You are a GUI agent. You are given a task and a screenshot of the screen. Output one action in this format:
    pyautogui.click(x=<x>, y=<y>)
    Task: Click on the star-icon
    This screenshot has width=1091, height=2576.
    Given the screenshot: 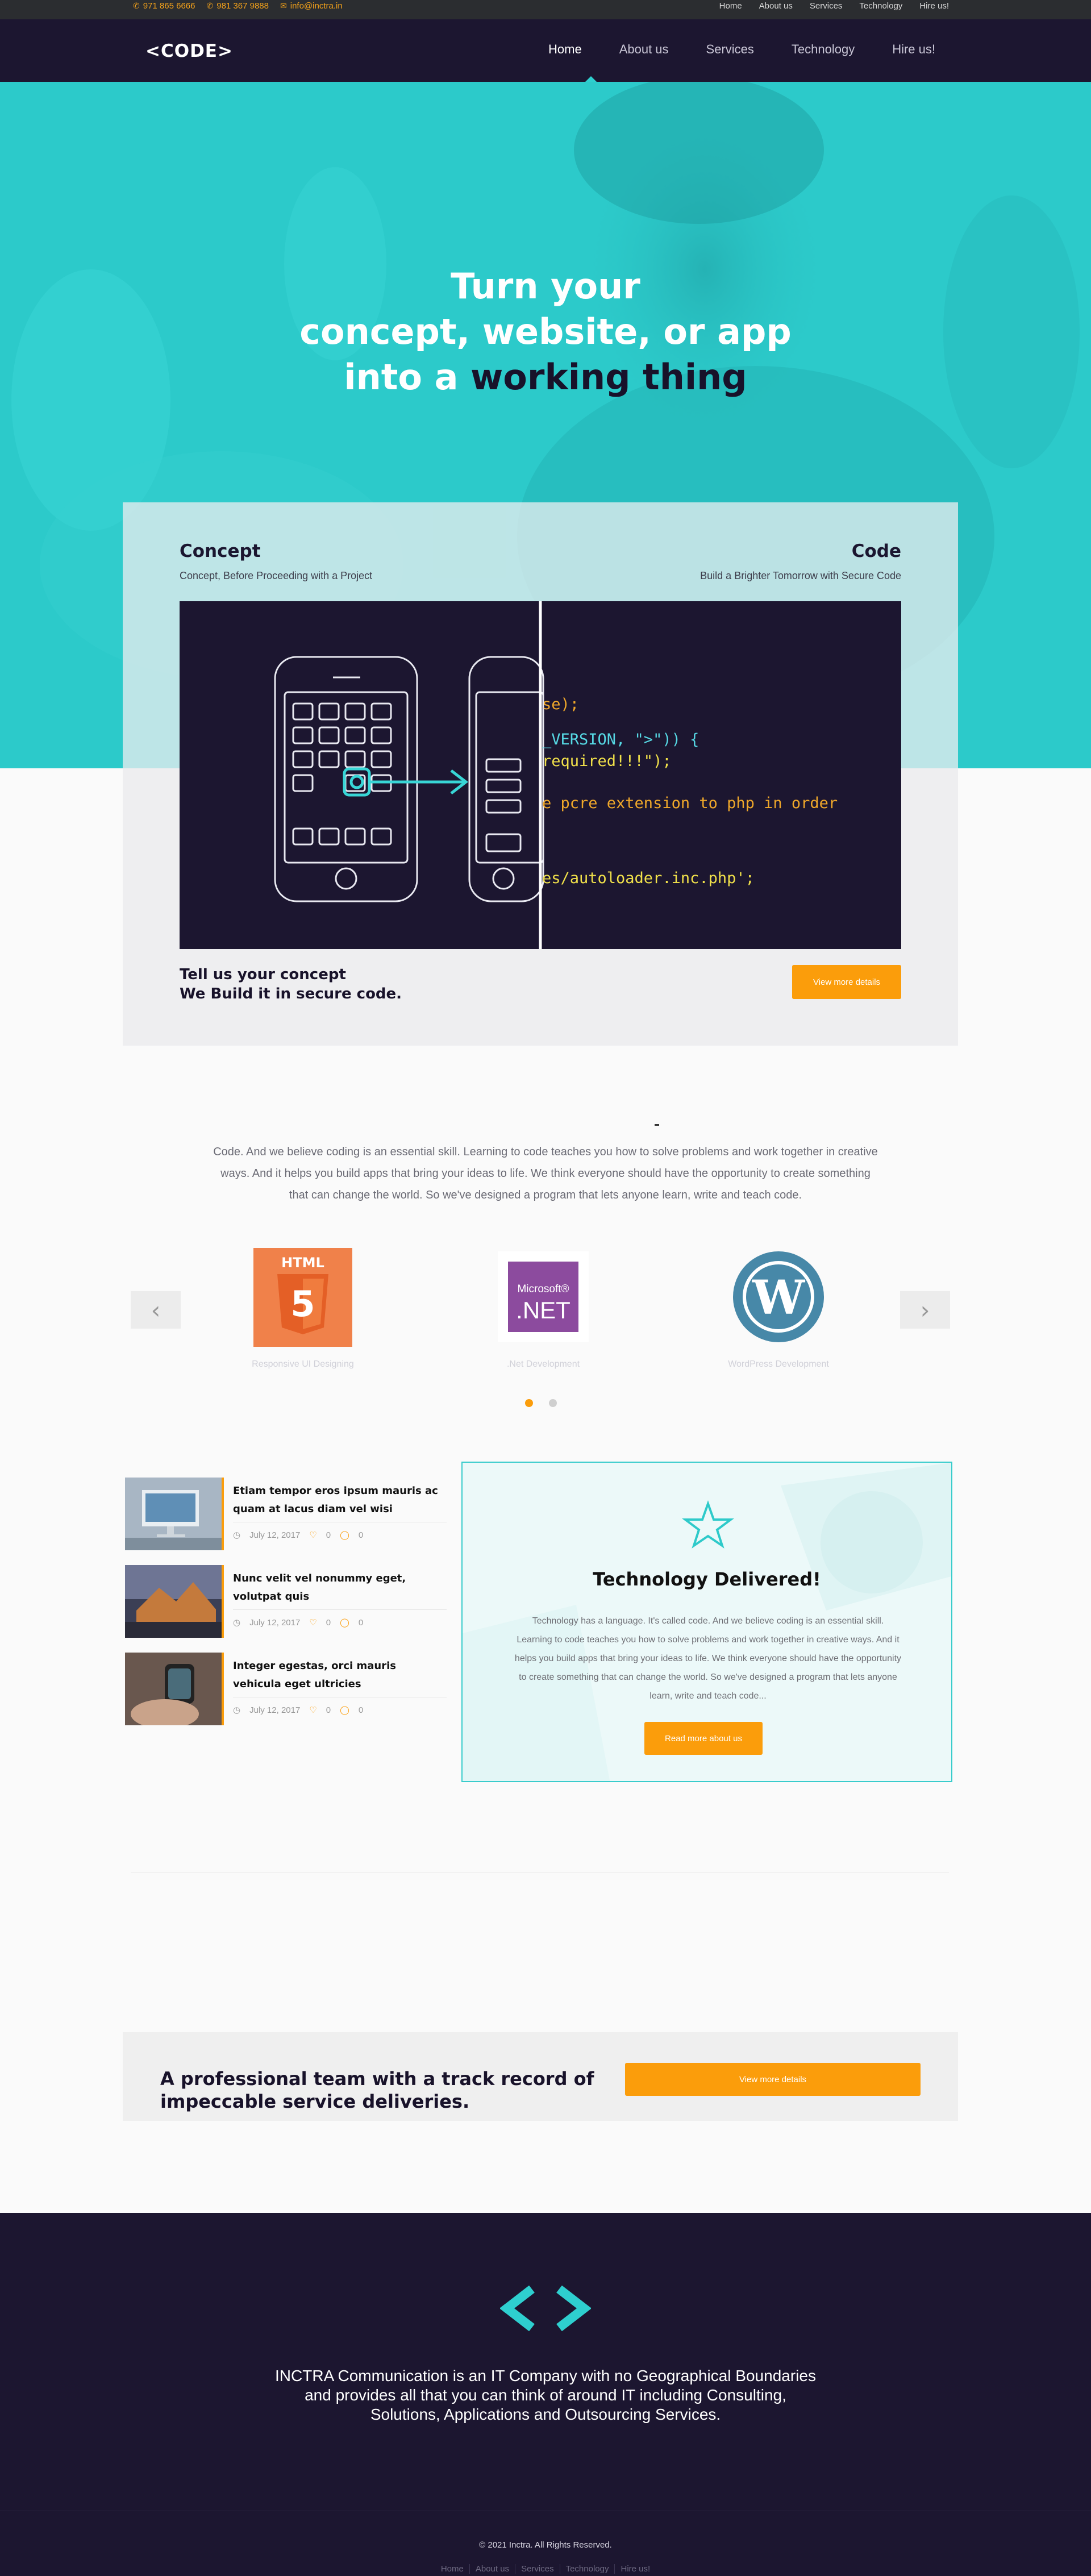 What is the action you would take?
    pyautogui.click(x=708, y=1524)
    